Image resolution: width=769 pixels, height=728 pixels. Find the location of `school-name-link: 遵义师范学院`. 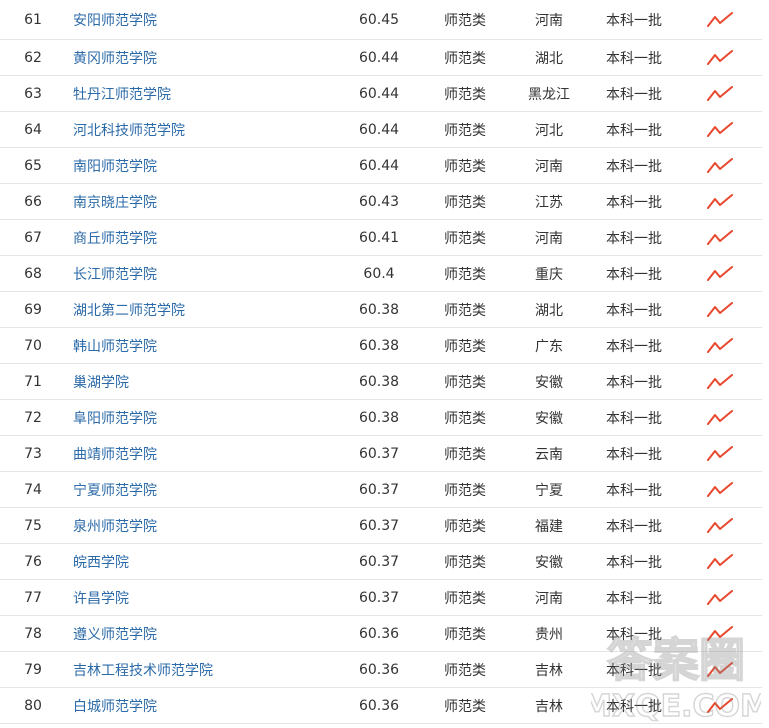

school-name-link: 遵义师范学院 is located at coordinates (115, 633).